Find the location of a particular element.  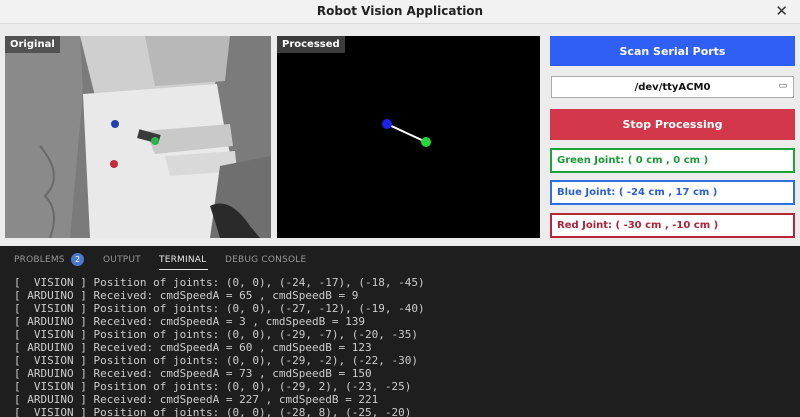

tab-problems: PROBLEMS is located at coordinates (39, 260).